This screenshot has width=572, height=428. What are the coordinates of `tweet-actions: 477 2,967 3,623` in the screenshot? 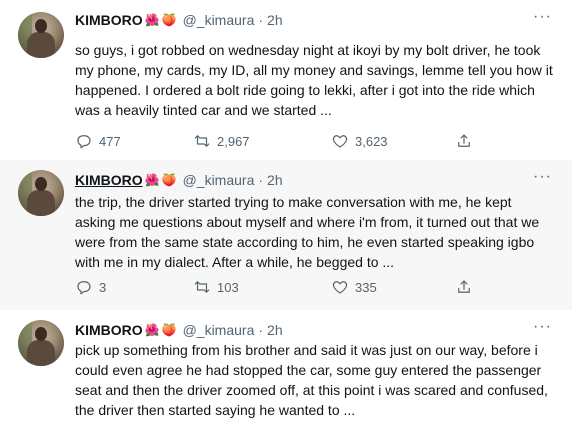 It's located at (275, 141).